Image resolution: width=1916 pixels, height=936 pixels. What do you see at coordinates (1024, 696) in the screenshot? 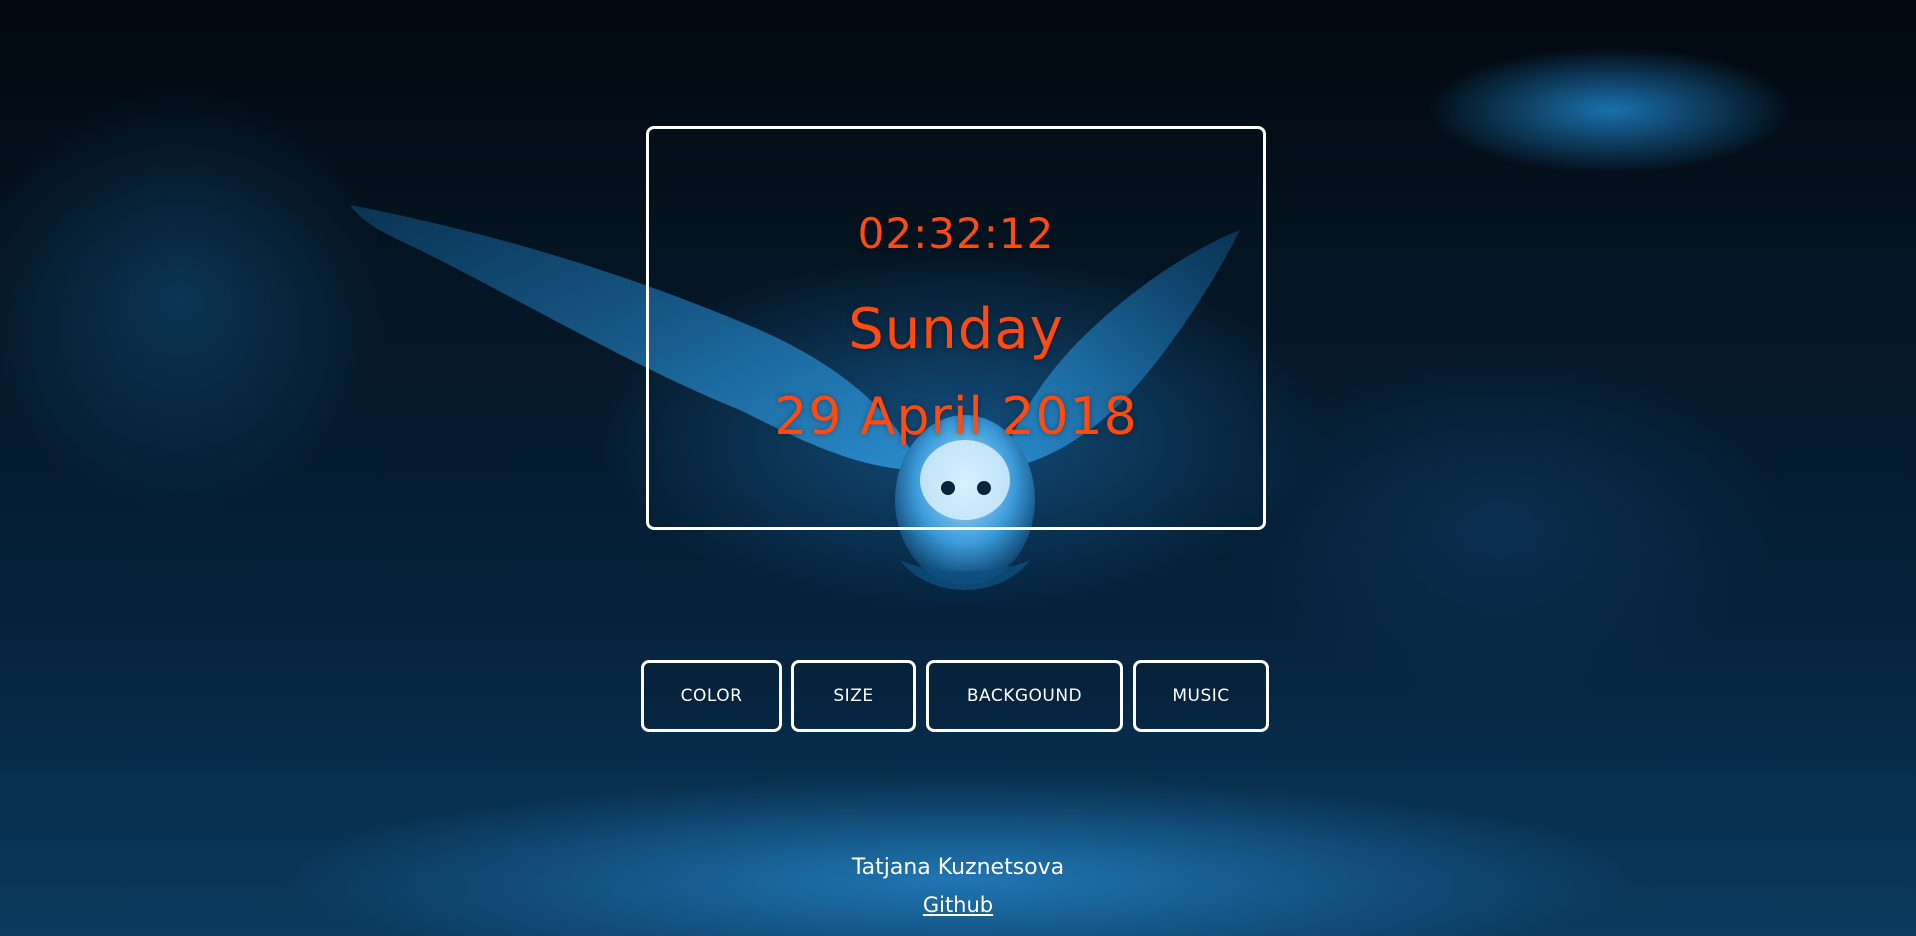
I see `background-button: BACKGOUND` at bounding box center [1024, 696].